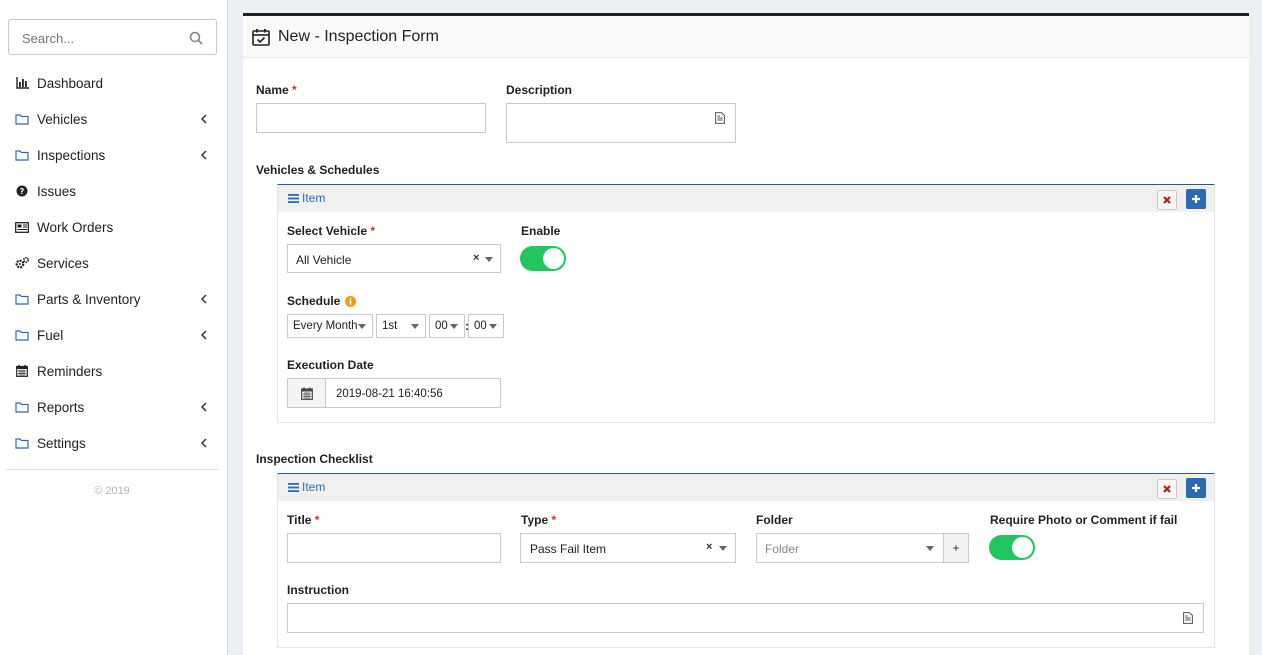 Image resolution: width=1262 pixels, height=655 pixels. What do you see at coordinates (114, 371) in the screenshot?
I see `sidebar-item-reminders: Reminders` at bounding box center [114, 371].